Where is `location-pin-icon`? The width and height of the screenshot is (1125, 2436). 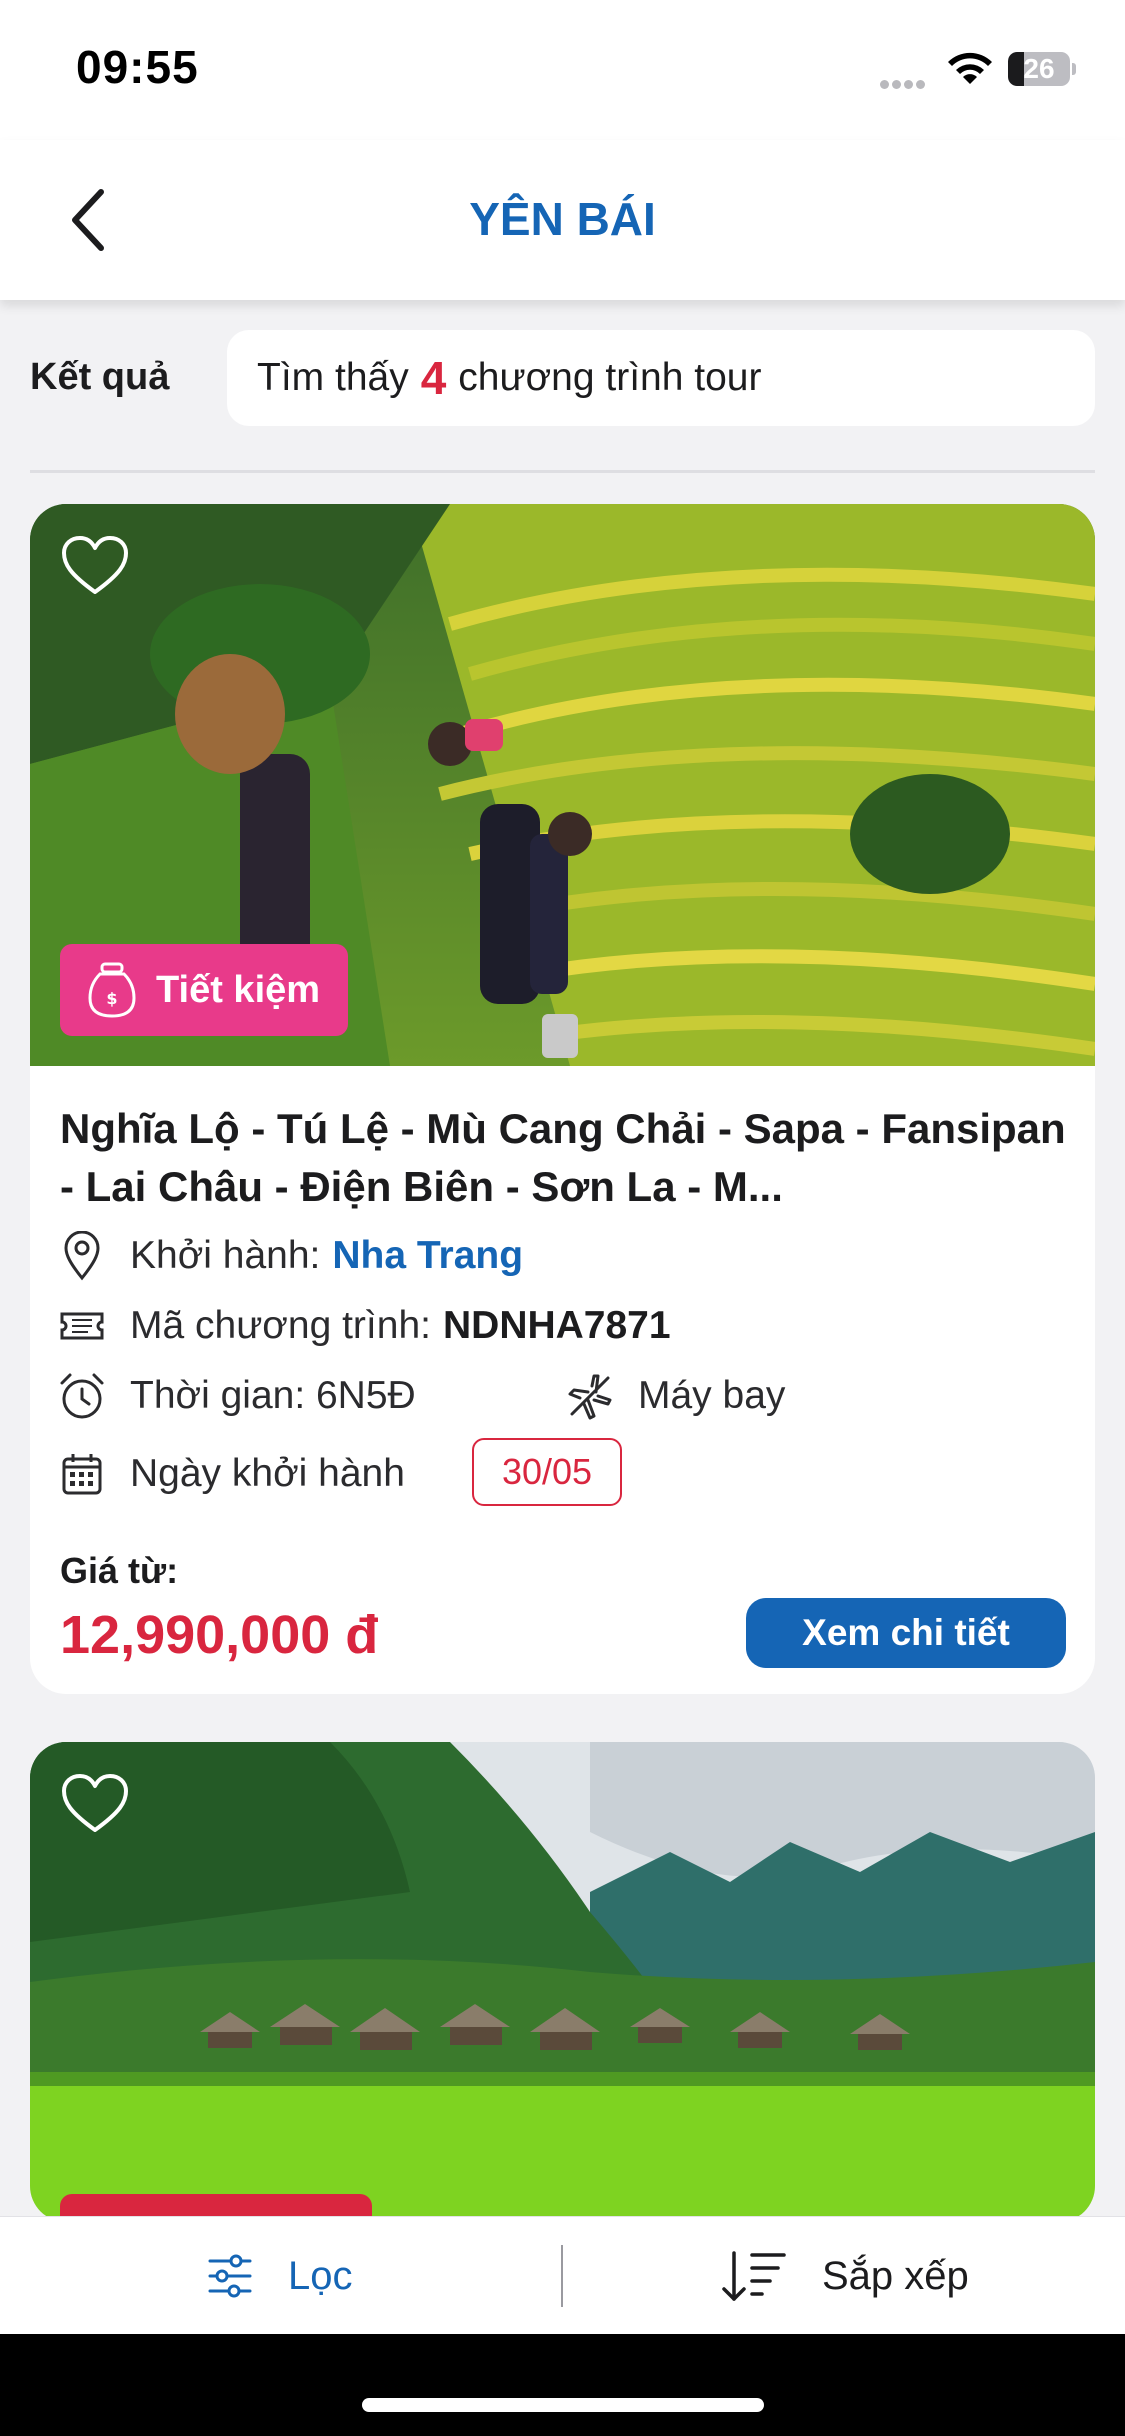
location-pin-icon is located at coordinates (82, 1256).